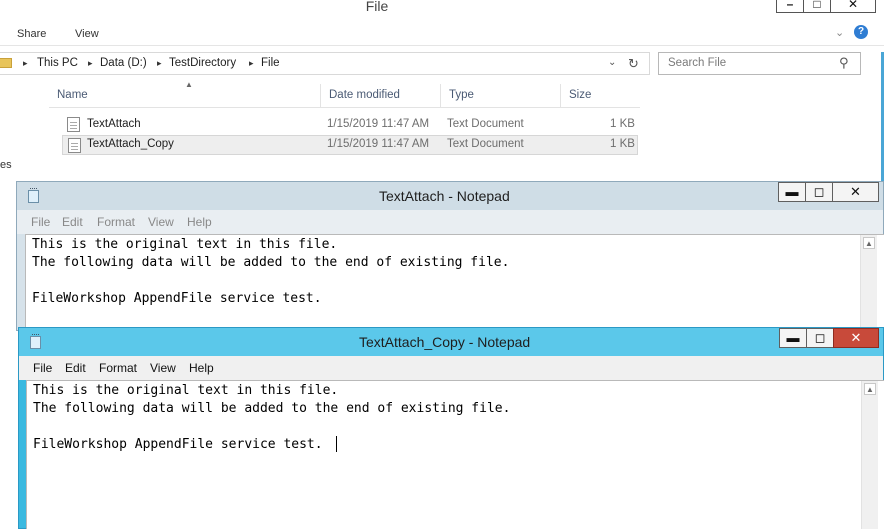  What do you see at coordinates (697, 63) in the screenshot?
I see `search-placeholder: Search File` at bounding box center [697, 63].